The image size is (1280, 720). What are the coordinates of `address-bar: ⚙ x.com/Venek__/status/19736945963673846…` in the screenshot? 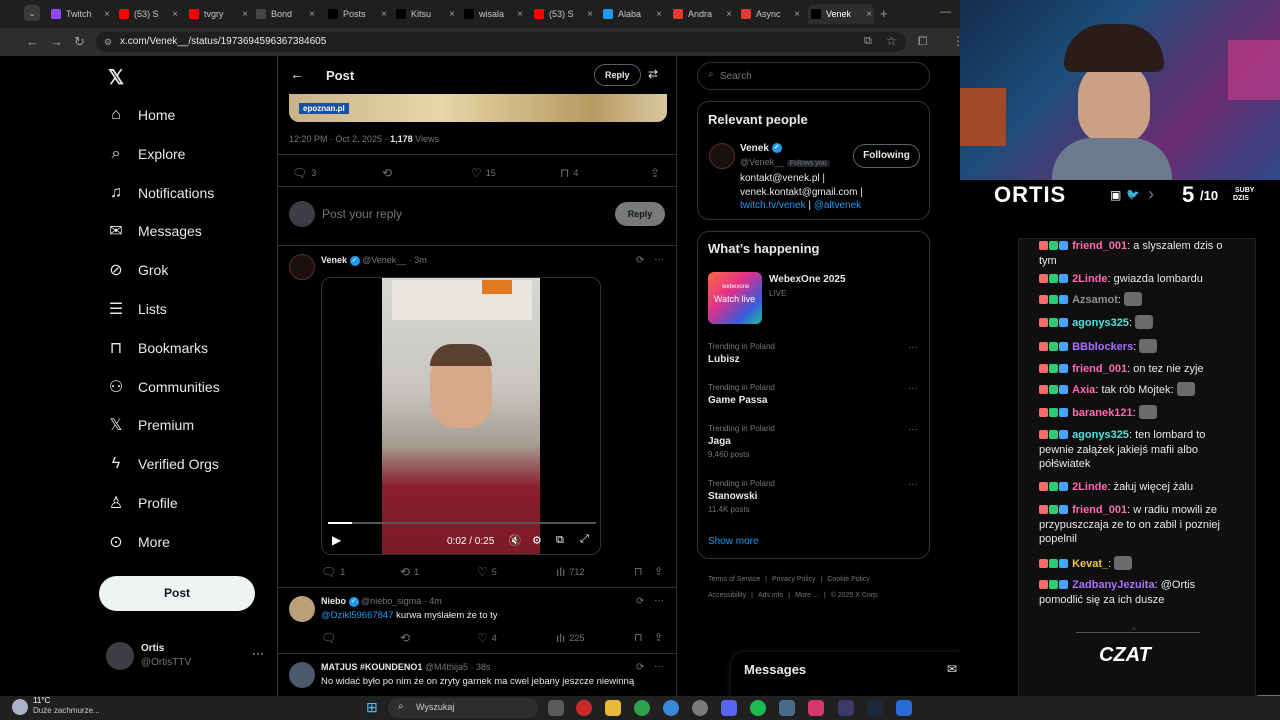 It's located at (501, 42).